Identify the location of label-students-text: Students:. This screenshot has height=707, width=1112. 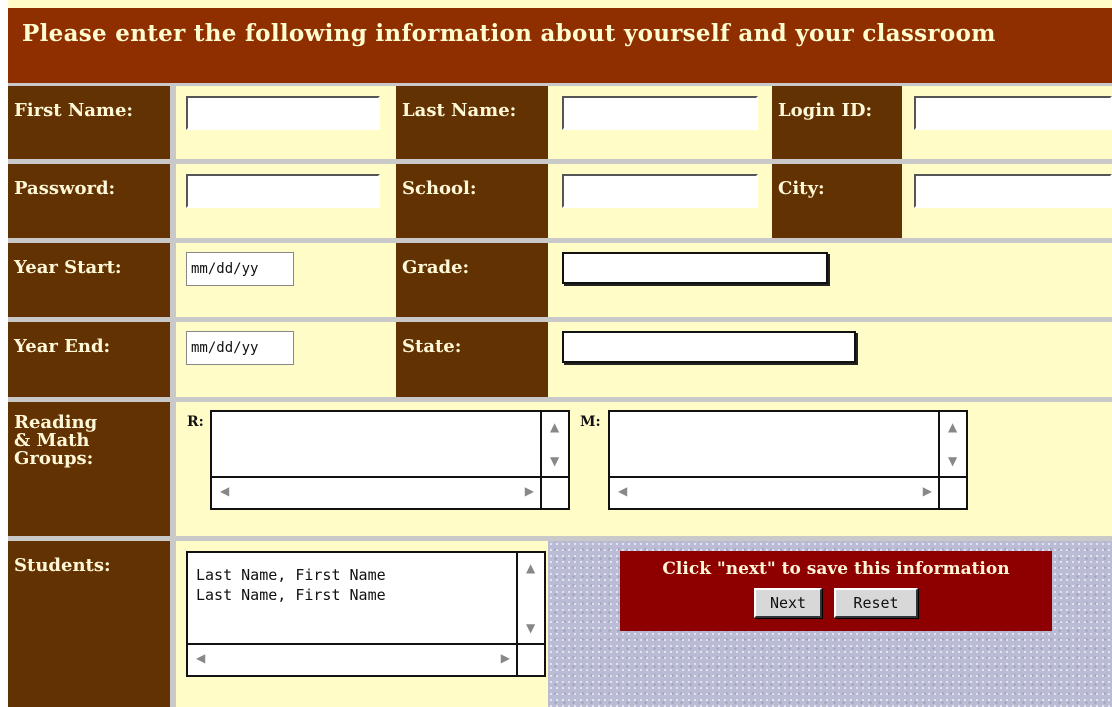
(62, 565).